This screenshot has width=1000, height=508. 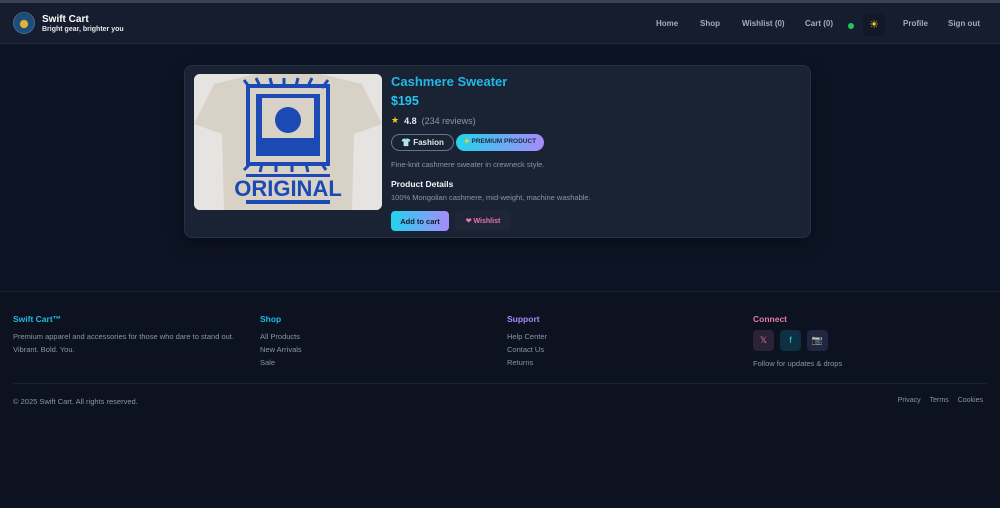 What do you see at coordinates (527, 336) in the screenshot?
I see `footer-link-help-center: Help Center` at bounding box center [527, 336].